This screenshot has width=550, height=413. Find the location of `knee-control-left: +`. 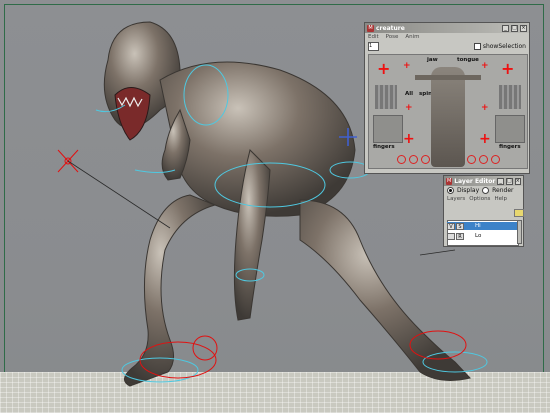

knee-control-left: + is located at coordinates (409, 139).